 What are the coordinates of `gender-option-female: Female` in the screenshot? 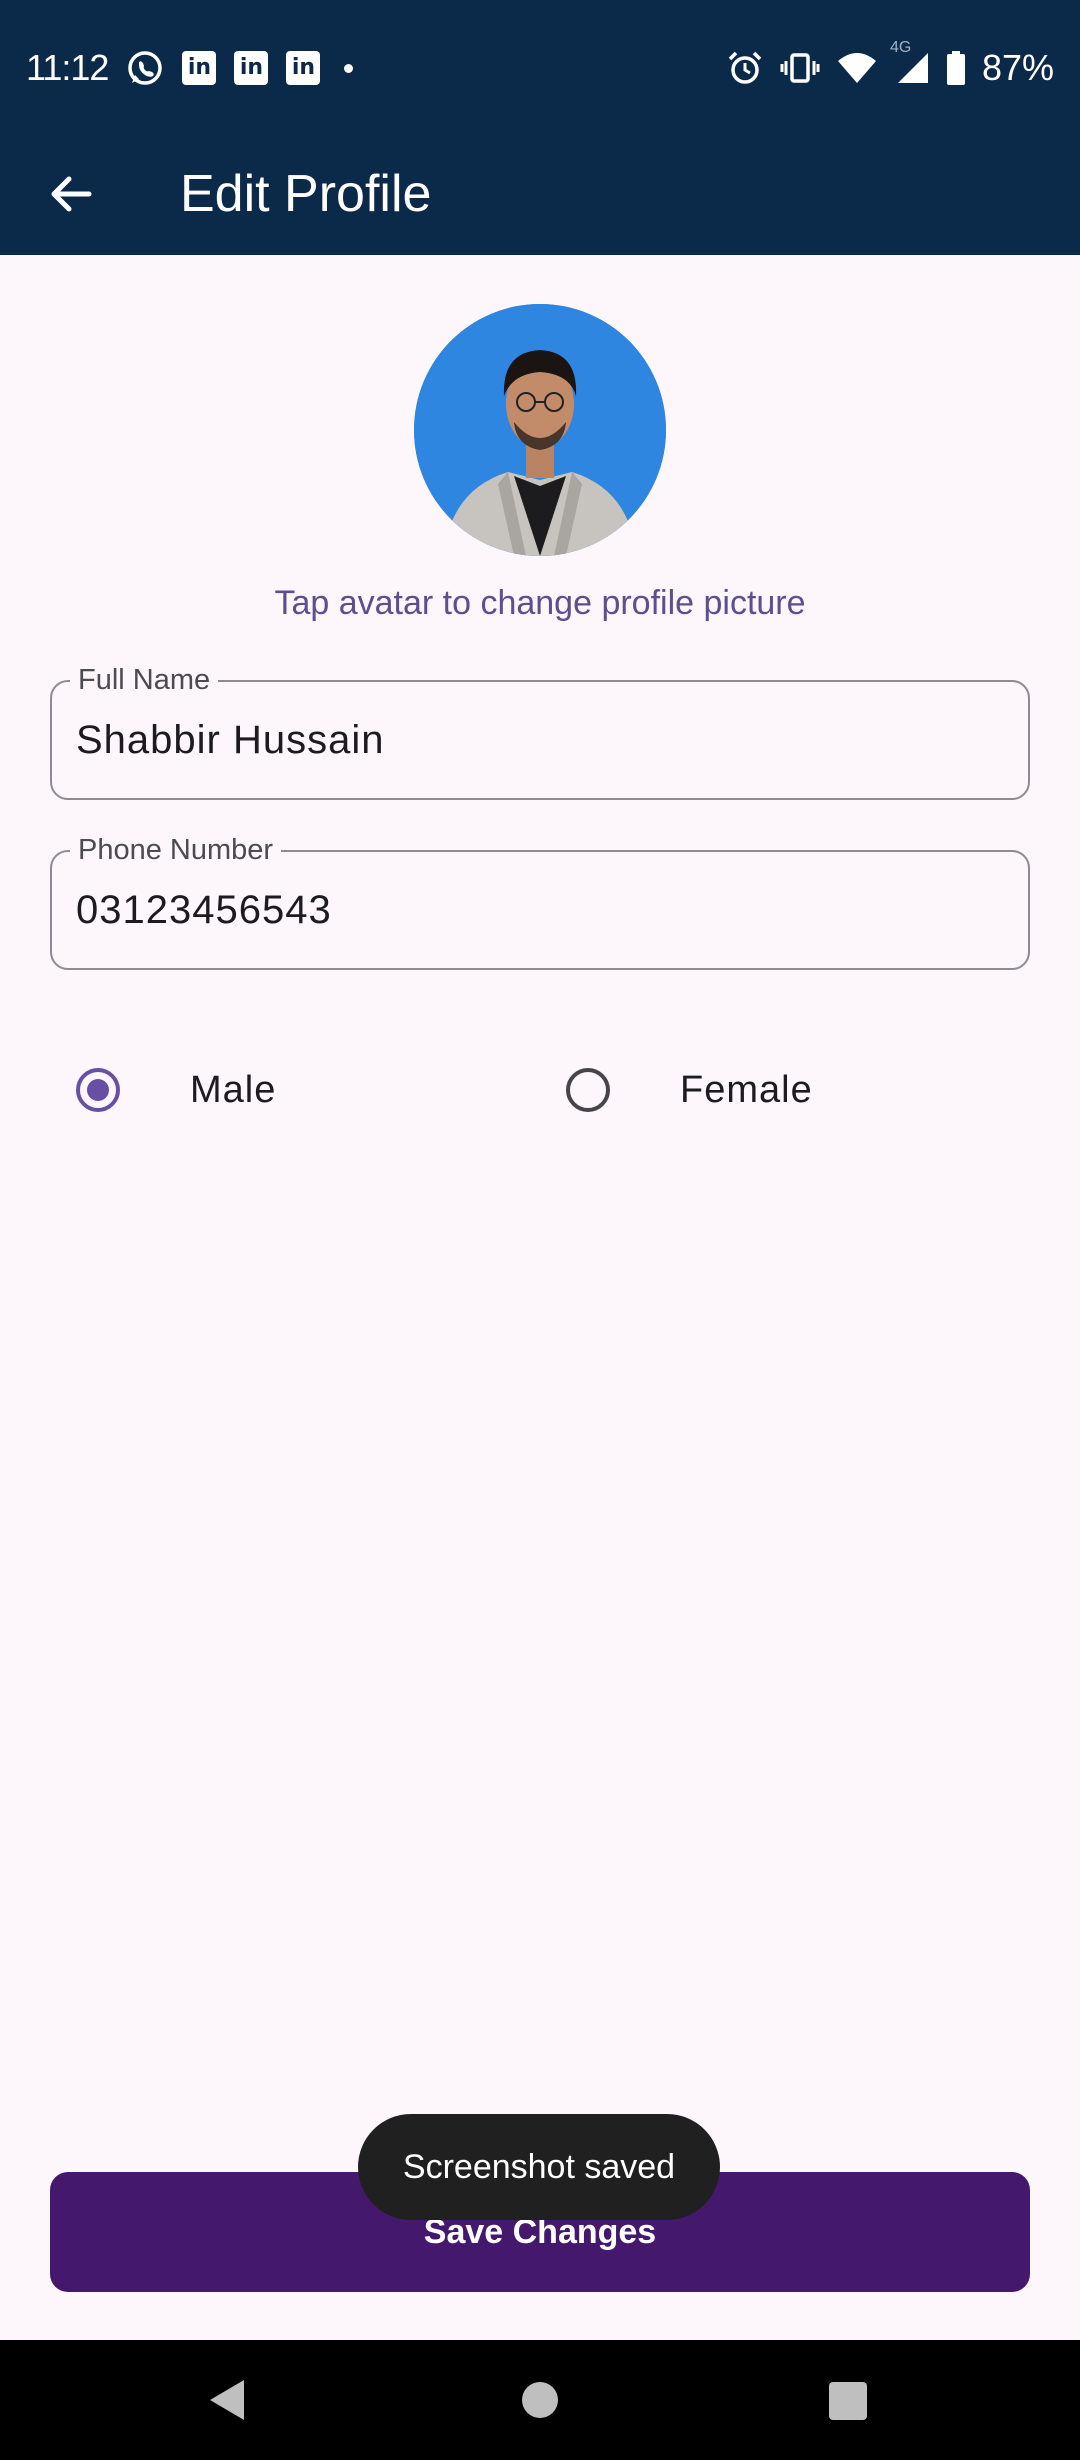 It's located at (689, 1090).